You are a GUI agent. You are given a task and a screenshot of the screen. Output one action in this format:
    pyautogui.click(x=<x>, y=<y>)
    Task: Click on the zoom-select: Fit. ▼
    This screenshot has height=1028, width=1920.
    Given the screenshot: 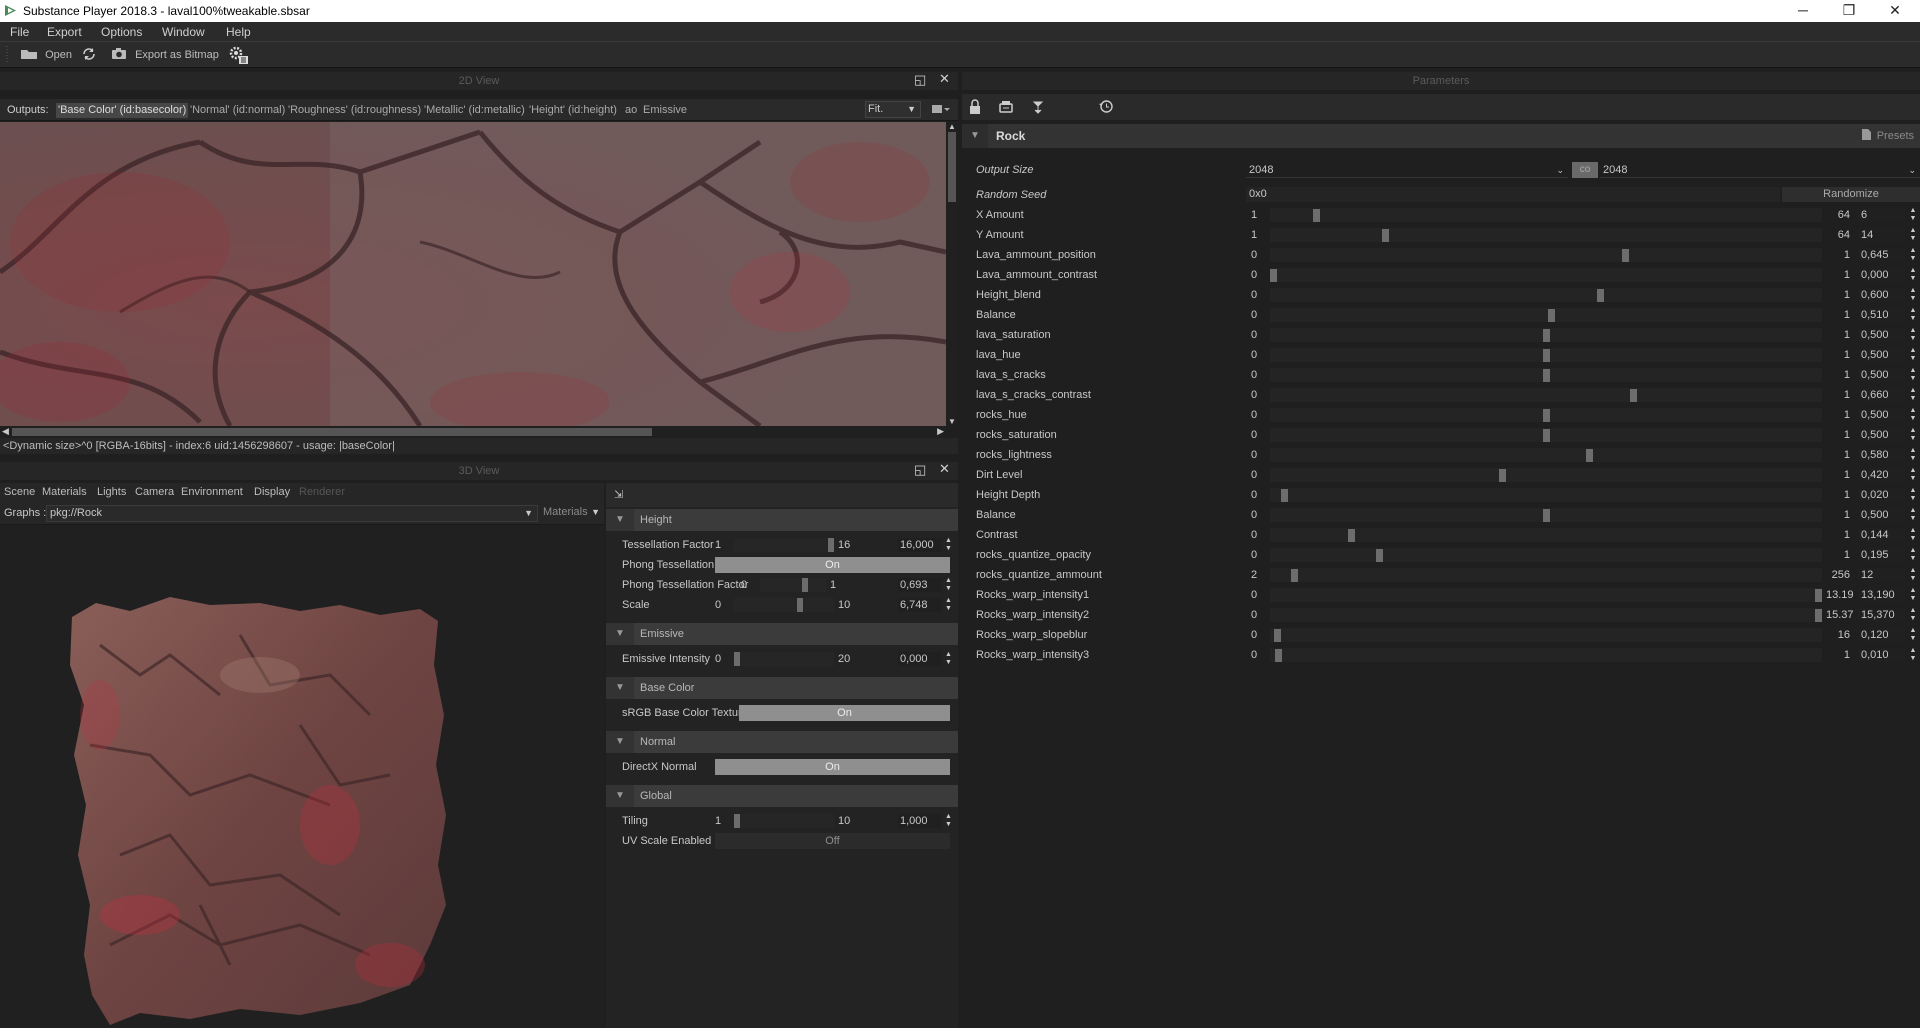 What is the action you would take?
    pyautogui.click(x=893, y=109)
    